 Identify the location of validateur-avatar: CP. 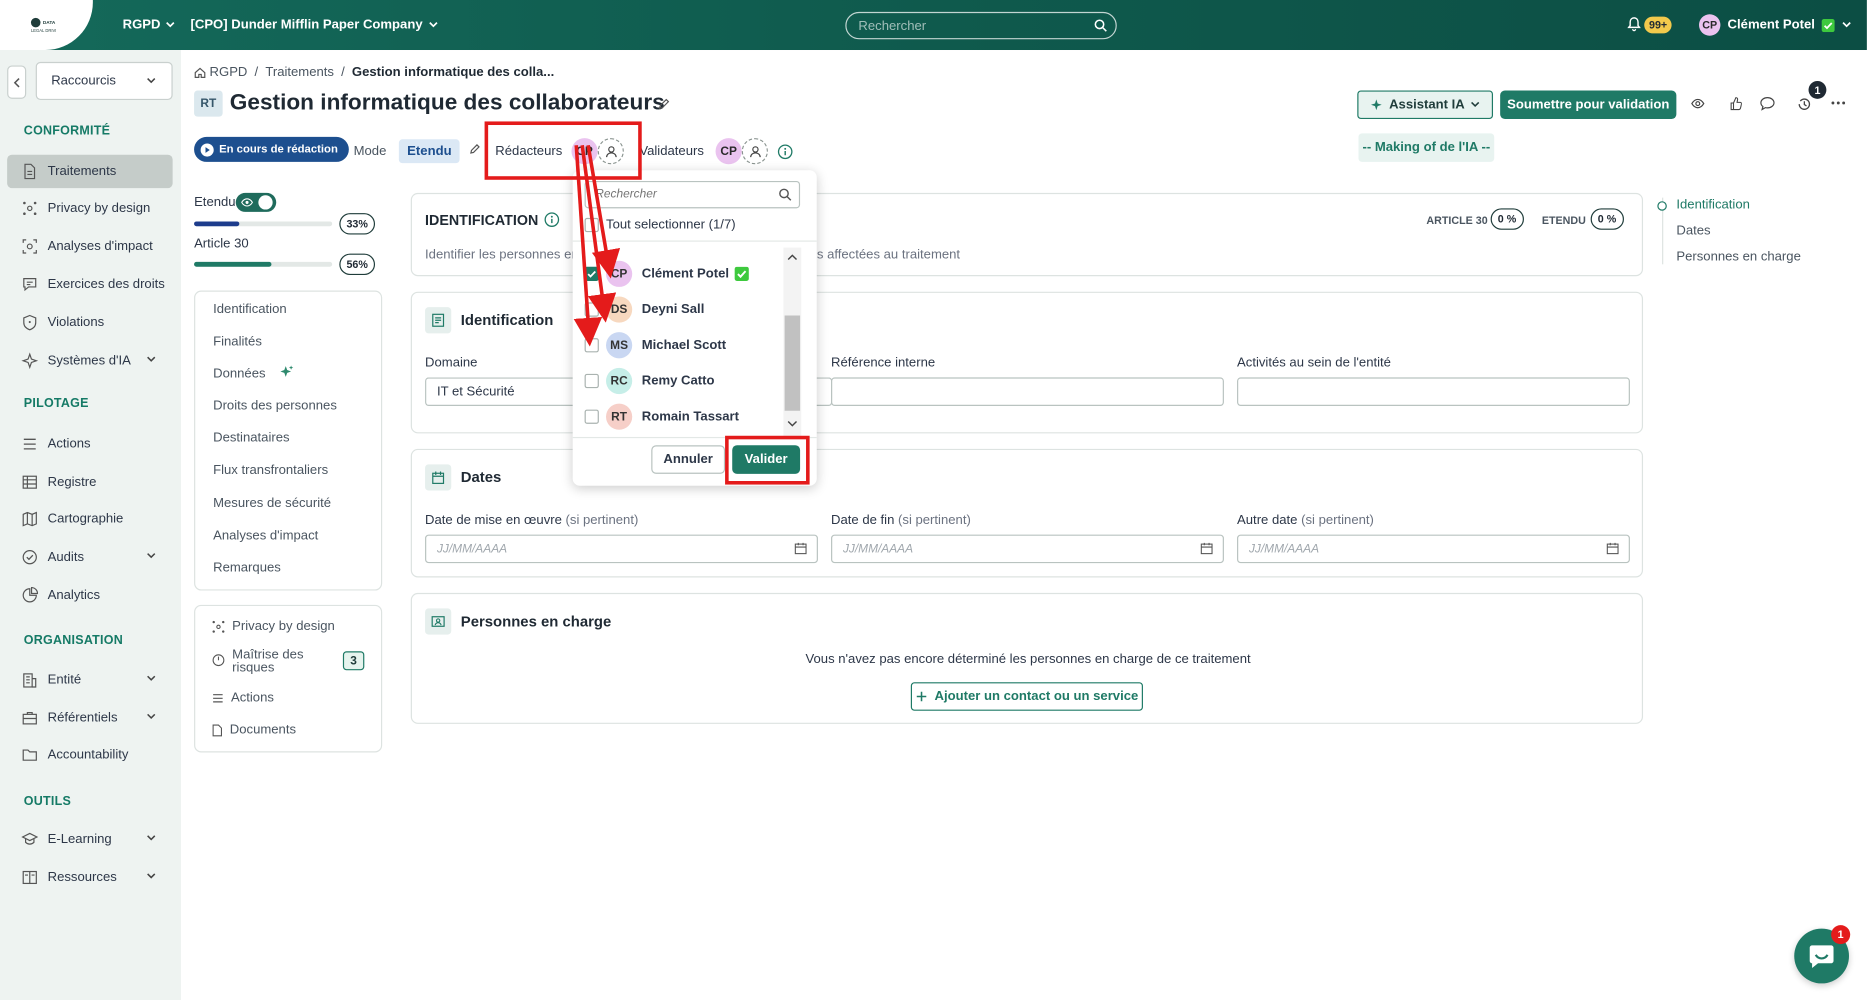
(728, 151).